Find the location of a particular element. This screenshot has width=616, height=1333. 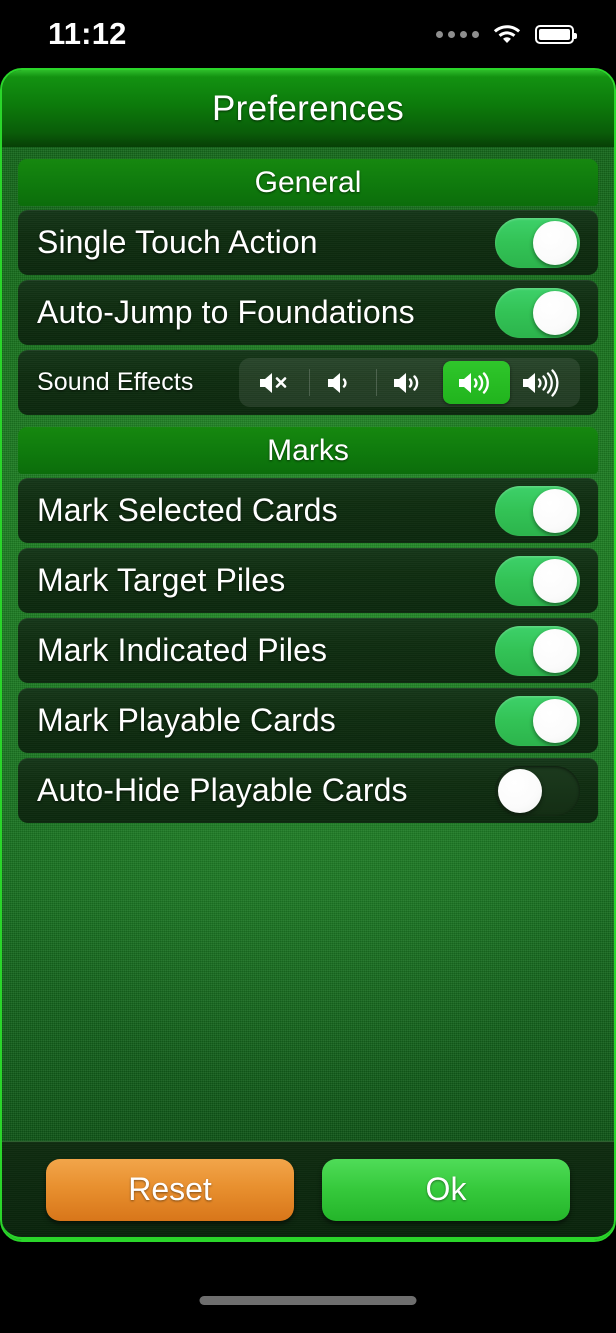

segmented-control-sound-effects is located at coordinates (409, 382).